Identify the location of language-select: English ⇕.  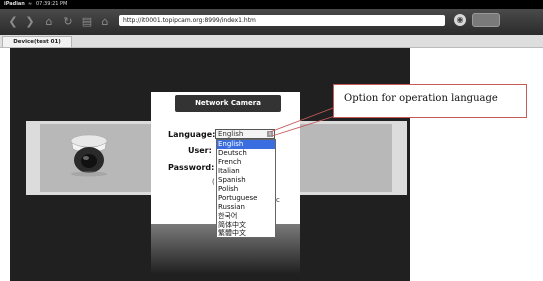
(245, 134).